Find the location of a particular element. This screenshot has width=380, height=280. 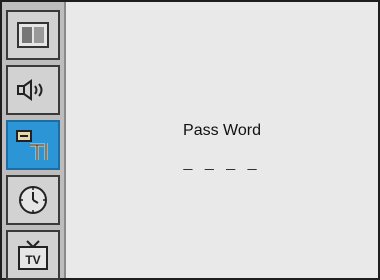

tab-setup is located at coordinates (33, 145).